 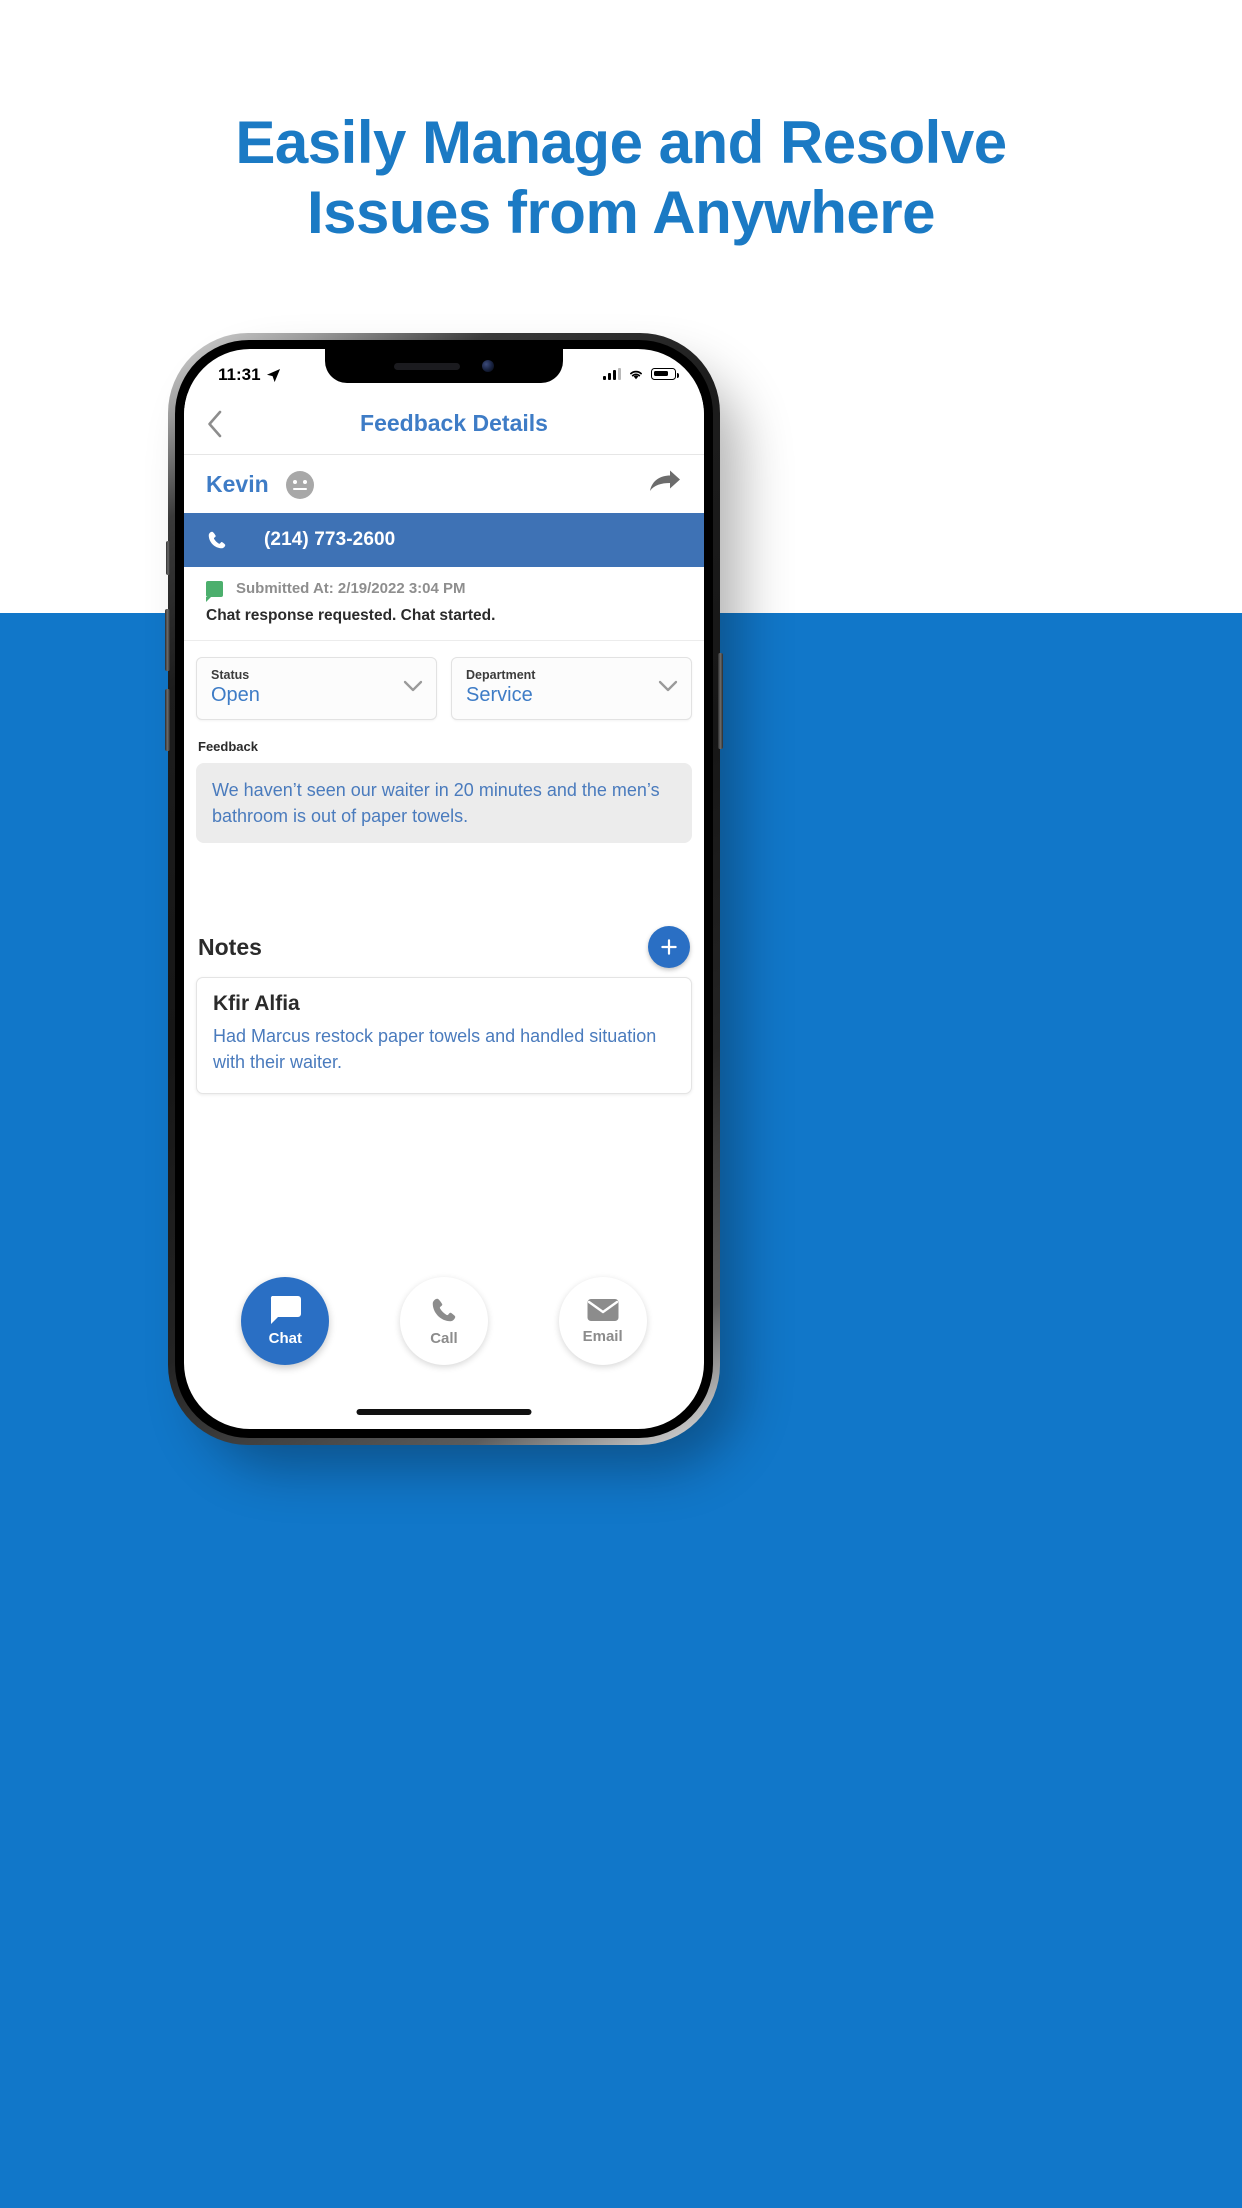 What do you see at coordinates (603, 1310) in the screenshot?
I see `envelope-icon` at bounding box center [603, 1310].